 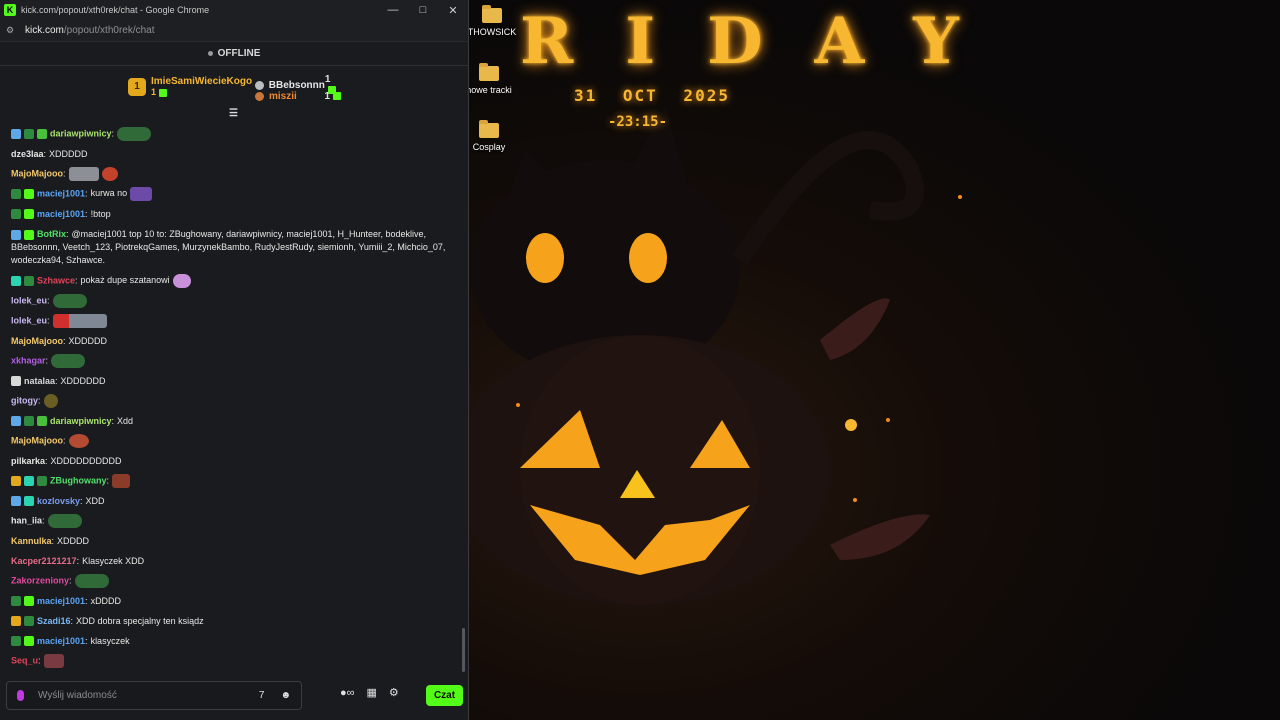 I want to click on chat-message: lolek_eu:, so click(x=229, y=301).